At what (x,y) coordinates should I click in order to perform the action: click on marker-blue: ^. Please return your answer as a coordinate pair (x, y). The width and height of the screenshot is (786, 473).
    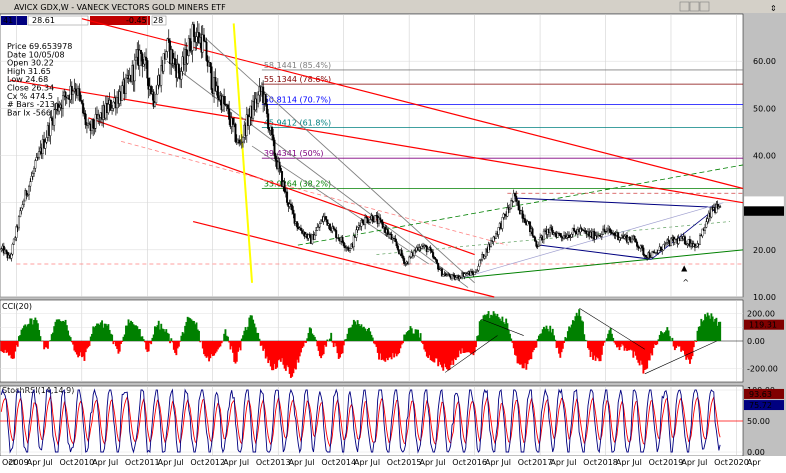
    Looking at the image, I should click on (685, 282).